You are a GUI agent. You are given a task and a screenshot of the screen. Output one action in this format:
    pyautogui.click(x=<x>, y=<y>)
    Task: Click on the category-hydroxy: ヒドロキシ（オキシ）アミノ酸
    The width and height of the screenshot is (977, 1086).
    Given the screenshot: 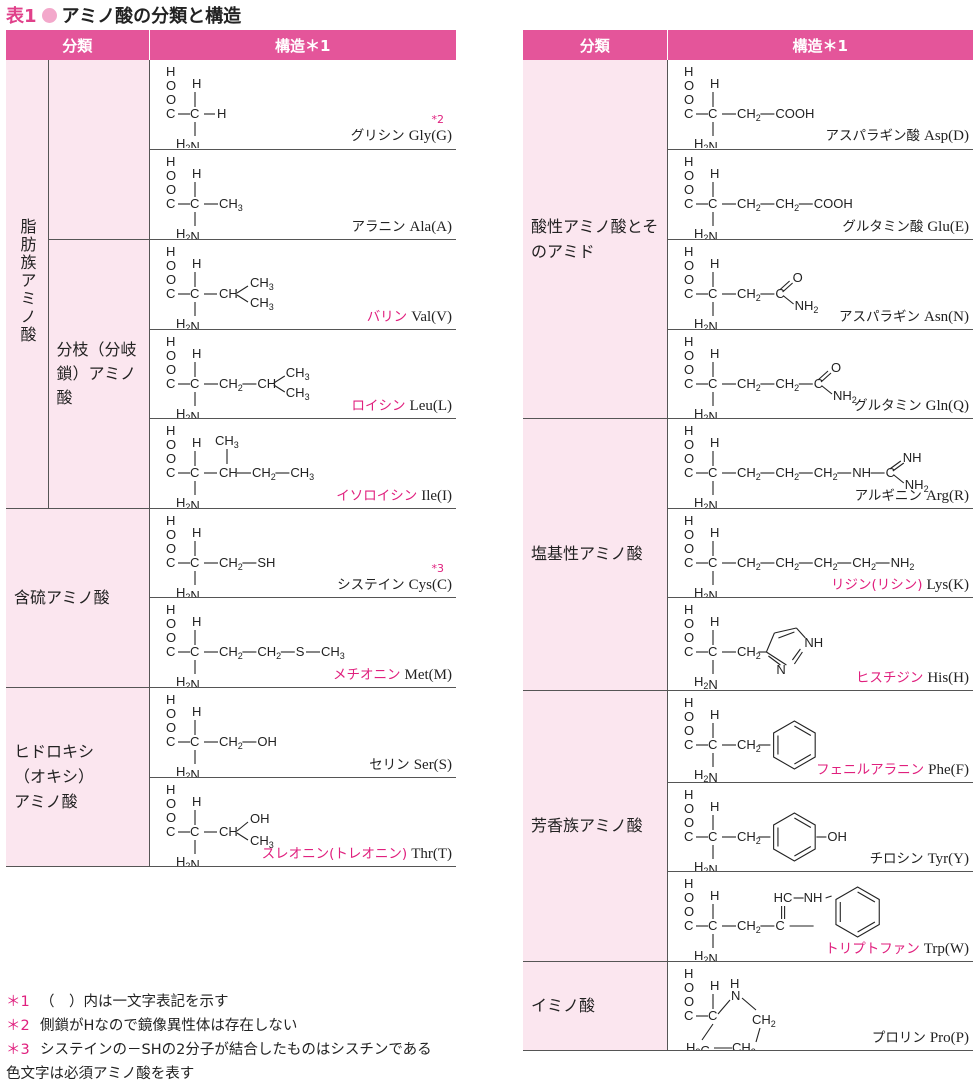 What is the action you would take?
    pyautogui.click(x=78, y=777)
    